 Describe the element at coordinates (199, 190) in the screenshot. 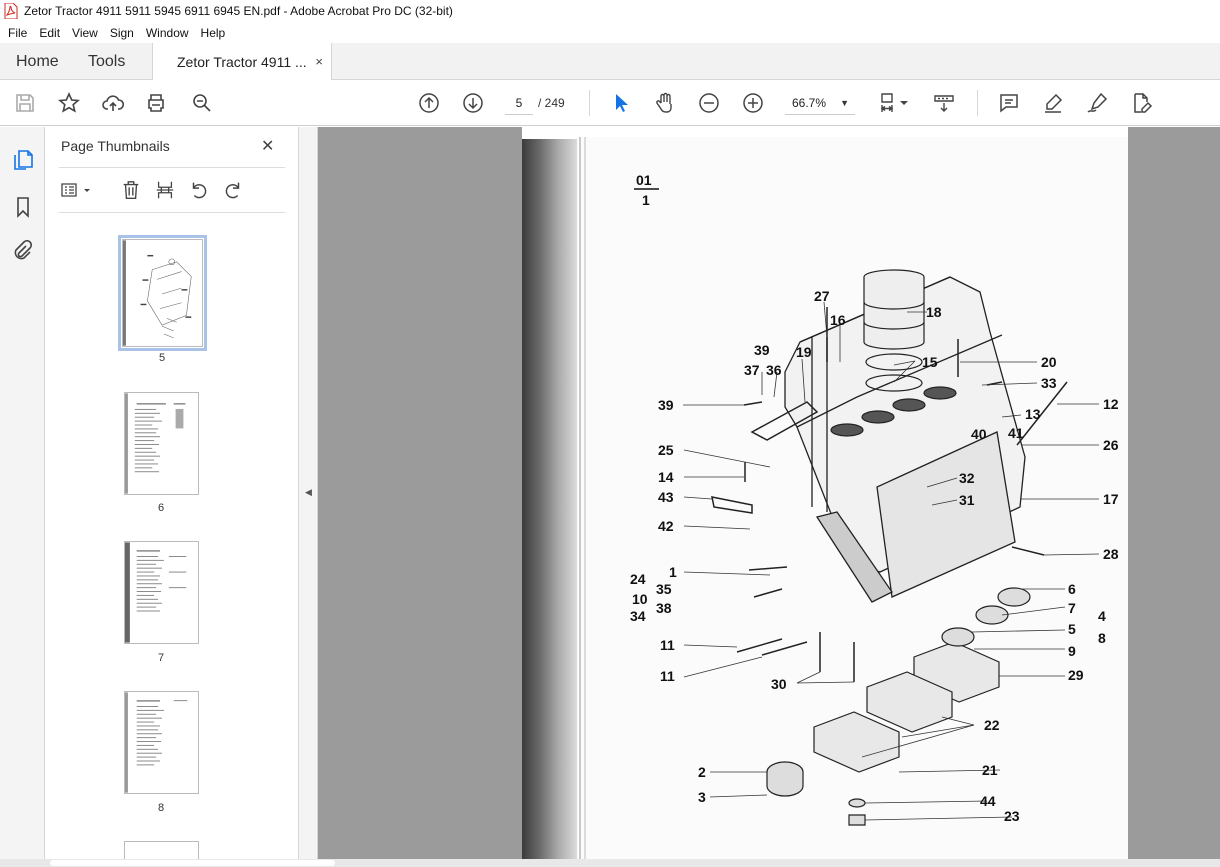

I see `rotate-counterclockwise-icon` at that location.